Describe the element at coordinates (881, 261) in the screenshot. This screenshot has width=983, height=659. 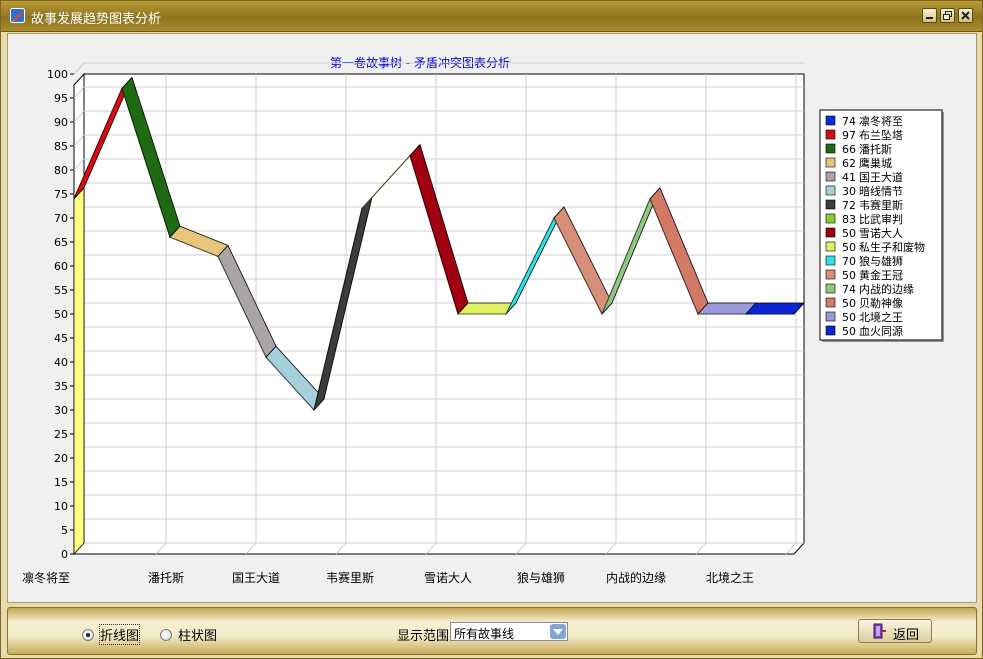
I see `legend-label: 狼与雄狮` at that location.